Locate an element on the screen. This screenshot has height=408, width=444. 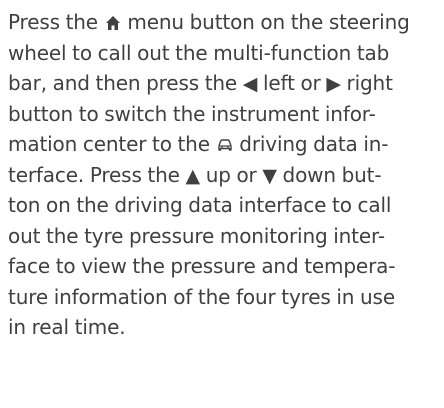
text-segment: up or is located at coordinates (231, 174).